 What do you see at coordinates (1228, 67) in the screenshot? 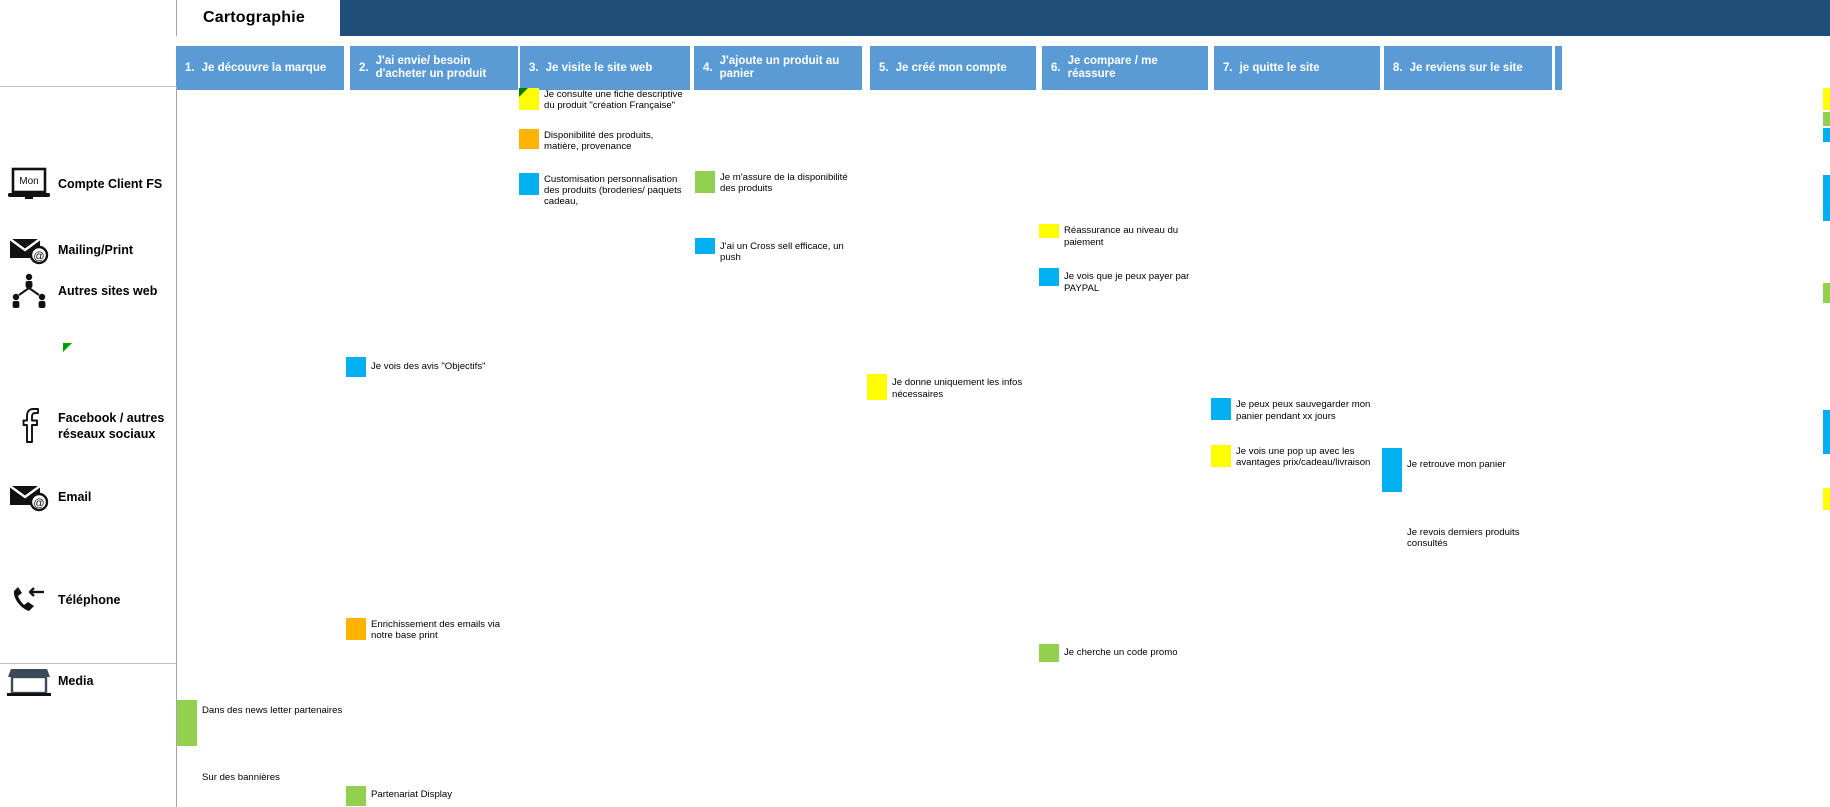
I see `stage-number: 7.` at bounding box center [1228, 67].